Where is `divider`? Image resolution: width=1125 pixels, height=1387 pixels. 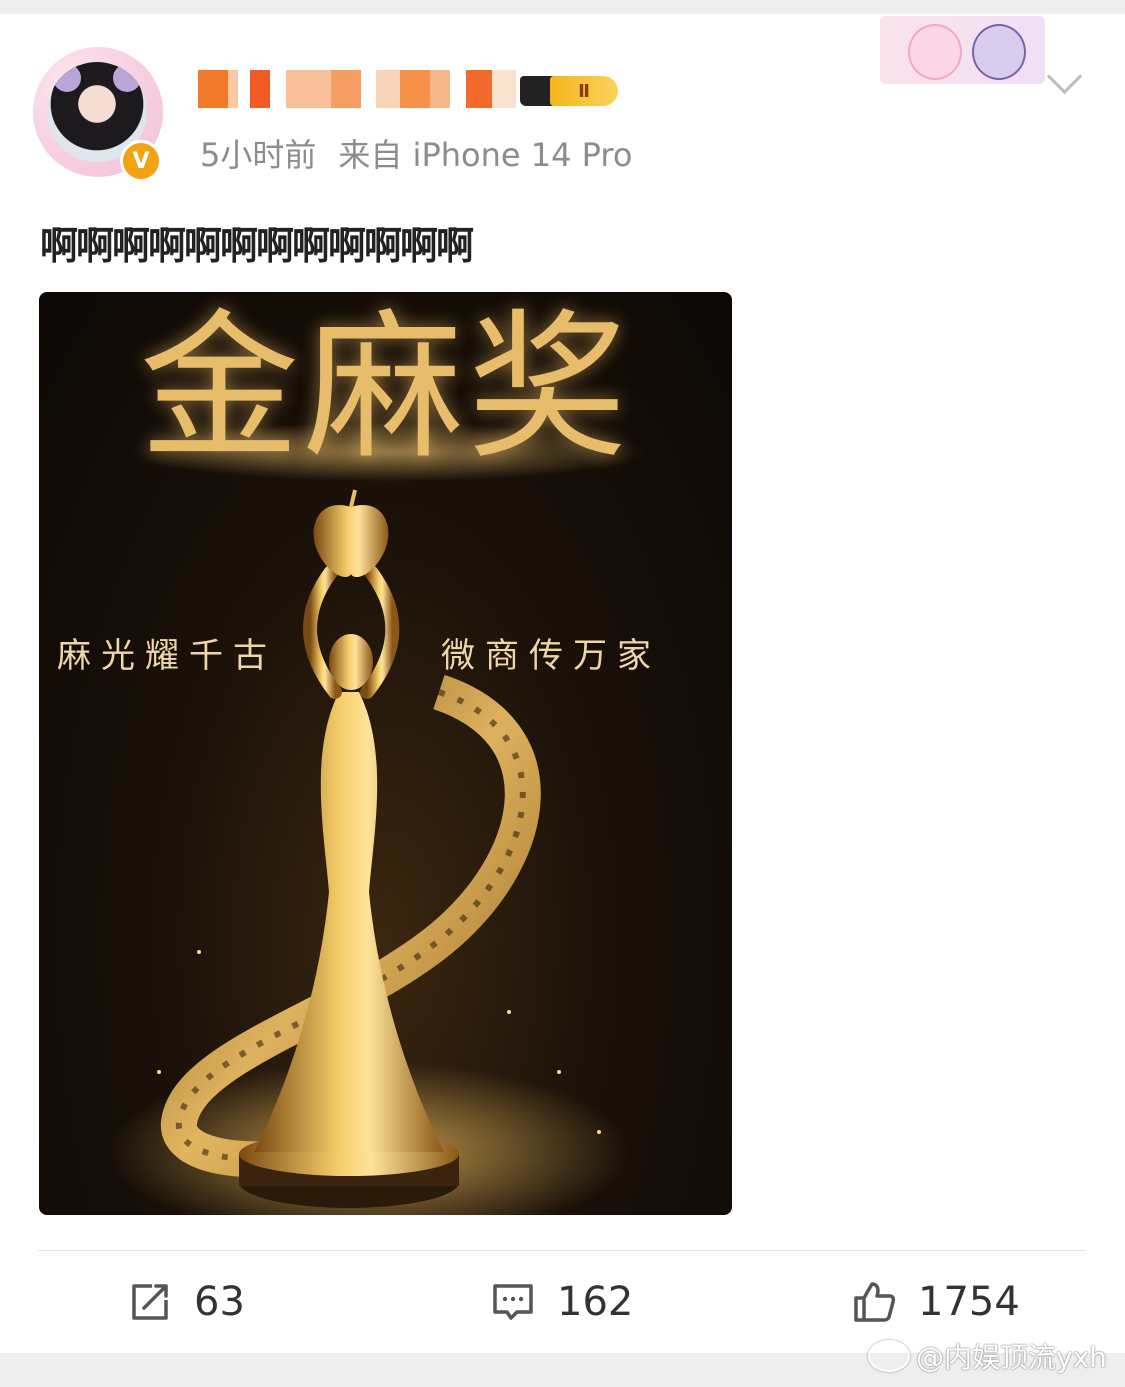 divider is located at coordinates (562, 1250).